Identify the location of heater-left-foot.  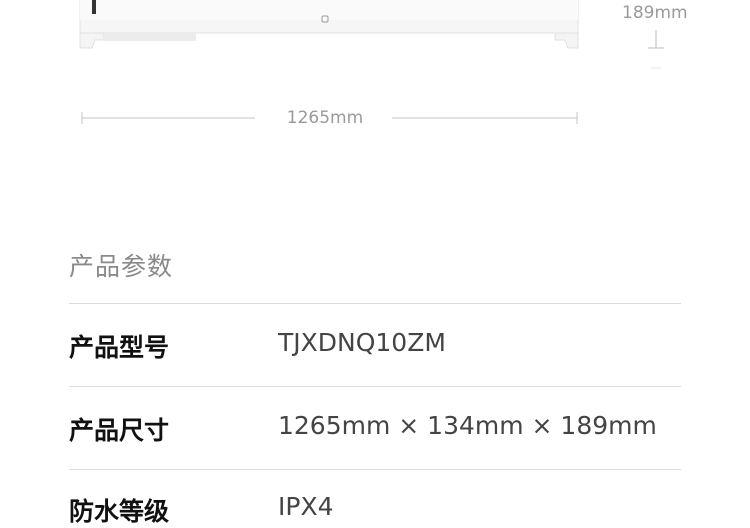
(92, 40).